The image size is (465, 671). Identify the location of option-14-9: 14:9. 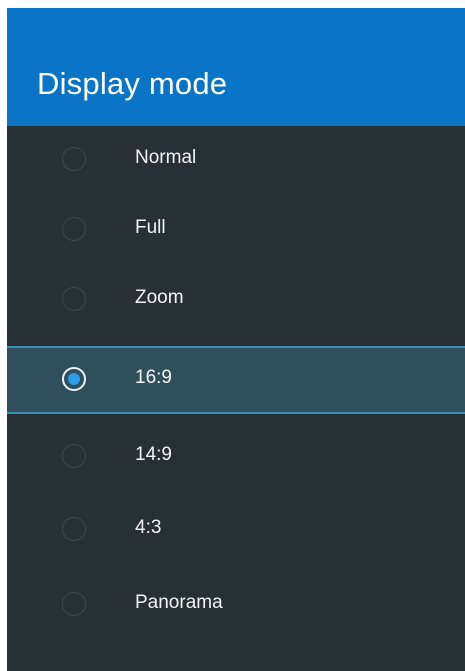
(236, 457).